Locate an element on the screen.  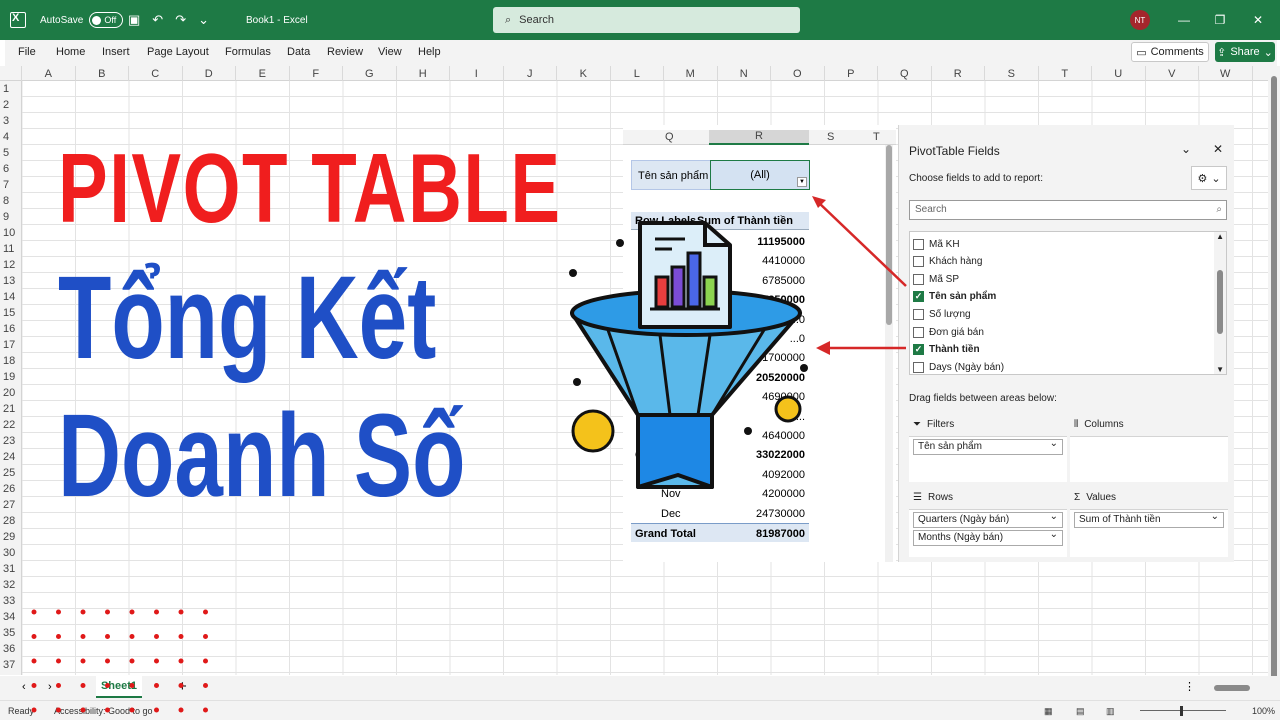
field-item: Khách hàng is located at coordinates (947, 262).